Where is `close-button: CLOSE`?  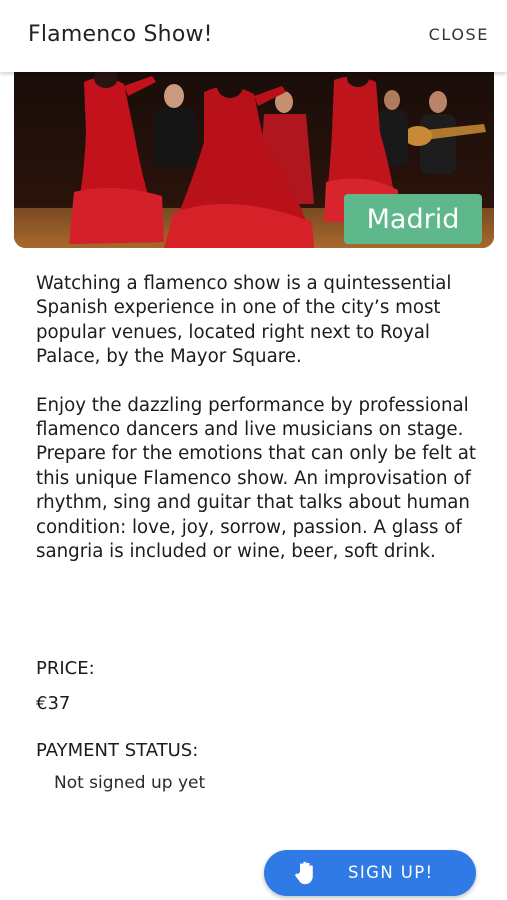
close-button: CLOSE is located at coordinates (459, 34).